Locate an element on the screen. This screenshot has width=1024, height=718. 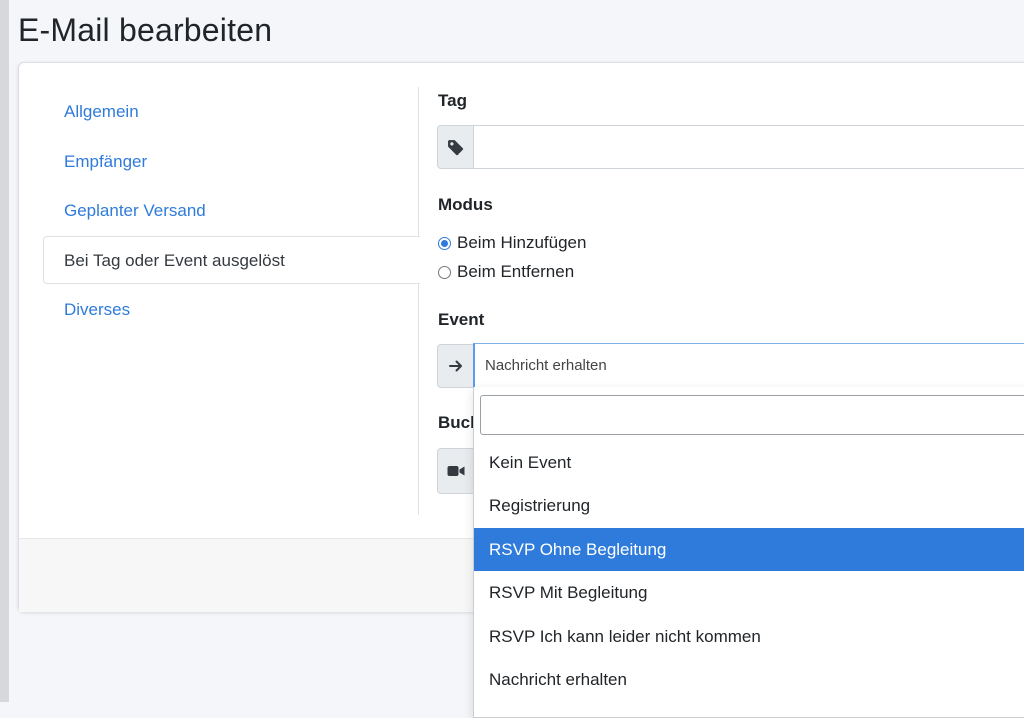
buchung-addon is located at coordinates (455, 471).